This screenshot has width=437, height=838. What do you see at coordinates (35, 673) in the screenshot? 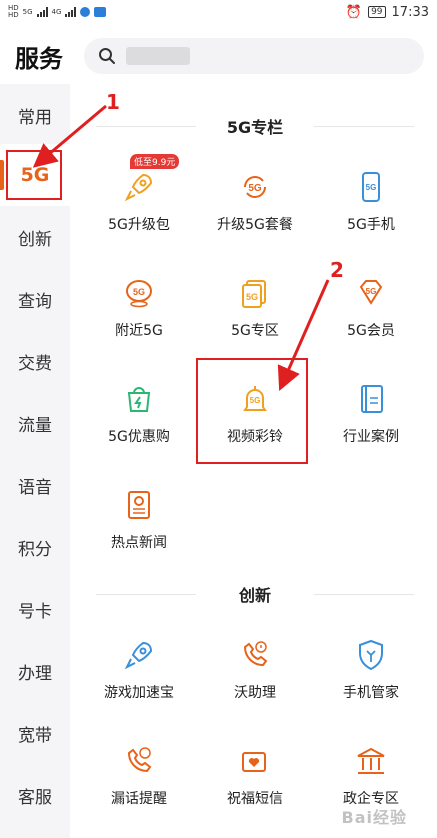
I see `sidebar-item-label: 办理` at bounding box center [35, 673].